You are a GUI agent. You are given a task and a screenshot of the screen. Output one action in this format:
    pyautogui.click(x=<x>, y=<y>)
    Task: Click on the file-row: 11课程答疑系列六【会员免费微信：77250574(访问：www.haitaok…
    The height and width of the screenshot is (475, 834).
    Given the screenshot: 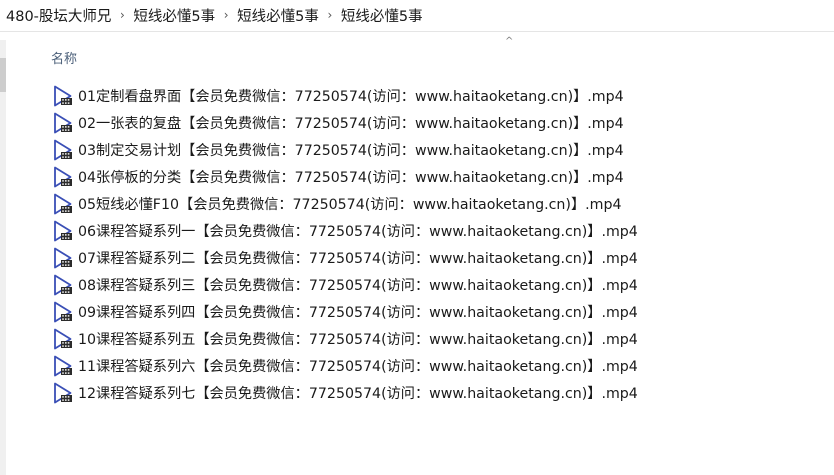 What is the action you would take?
    pyautogui.click(x=345, y=365)
    